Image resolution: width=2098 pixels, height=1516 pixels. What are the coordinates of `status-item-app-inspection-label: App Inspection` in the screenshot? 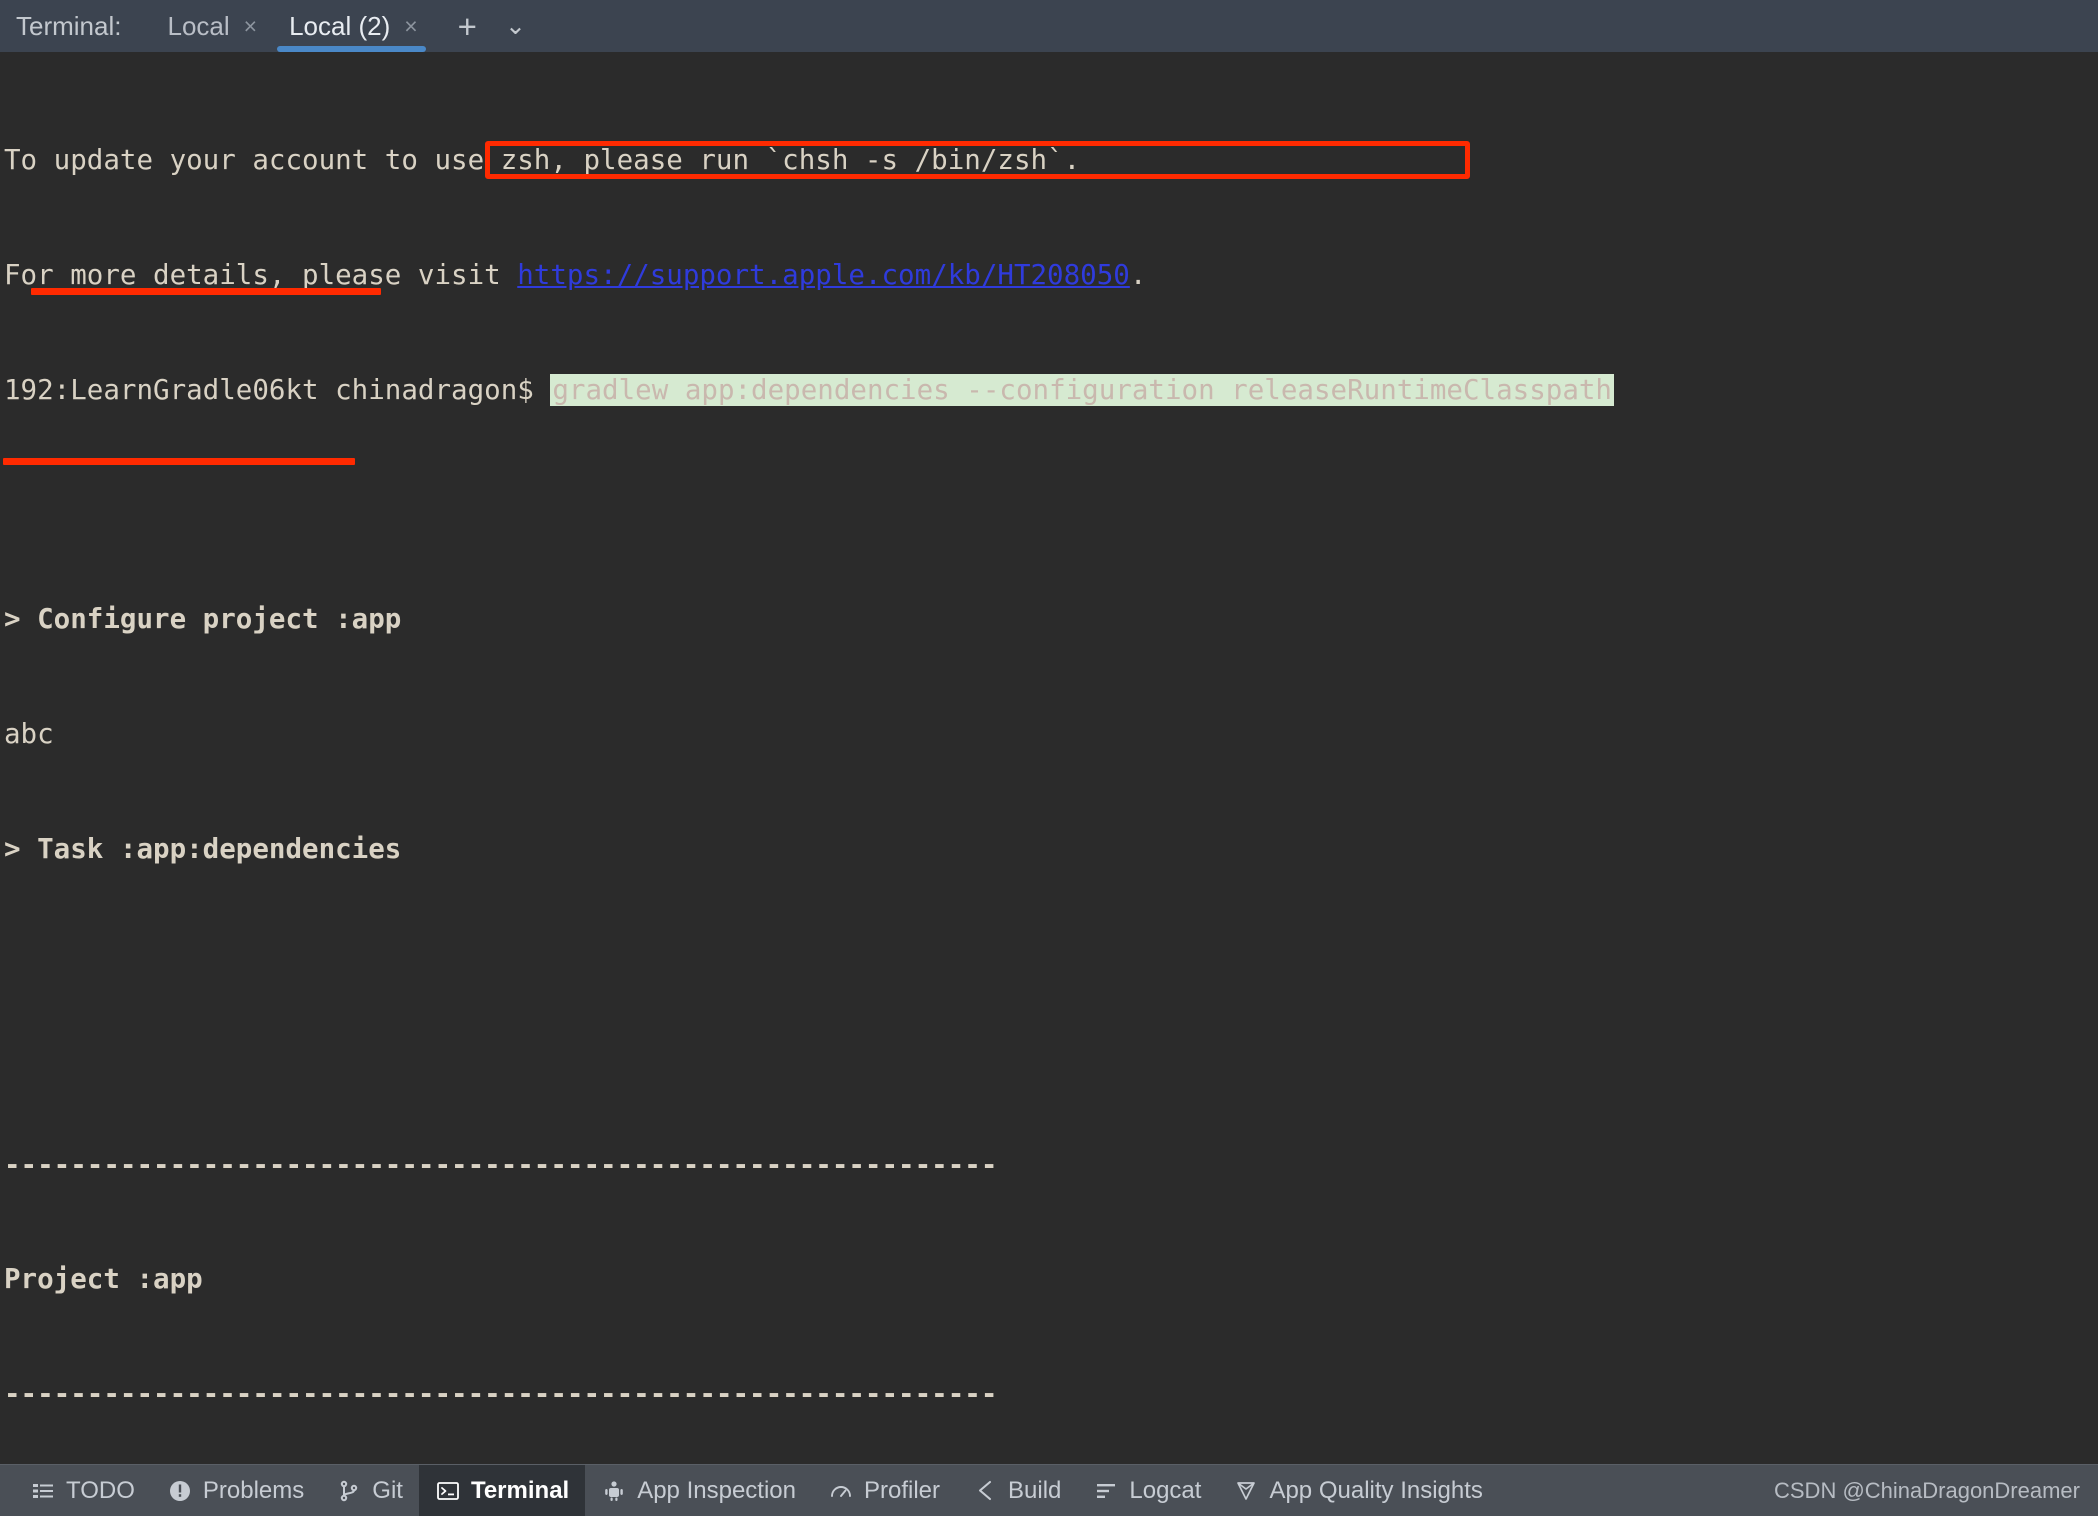 It's located at (716, 1490).